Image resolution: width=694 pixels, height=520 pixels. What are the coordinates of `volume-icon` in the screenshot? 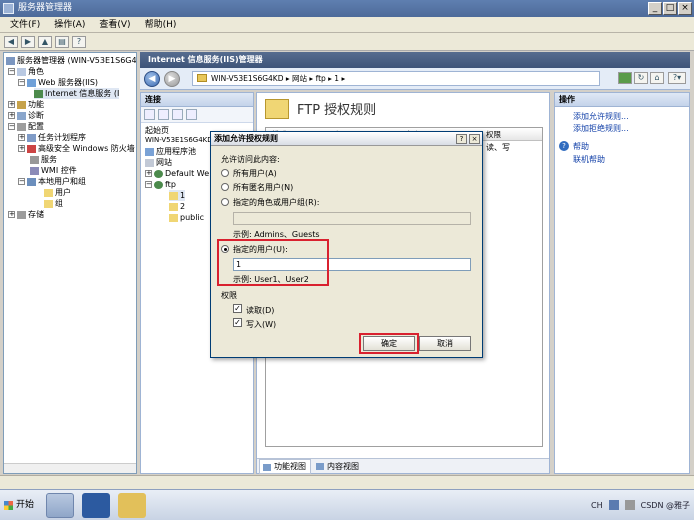 It's located at (629, 505).